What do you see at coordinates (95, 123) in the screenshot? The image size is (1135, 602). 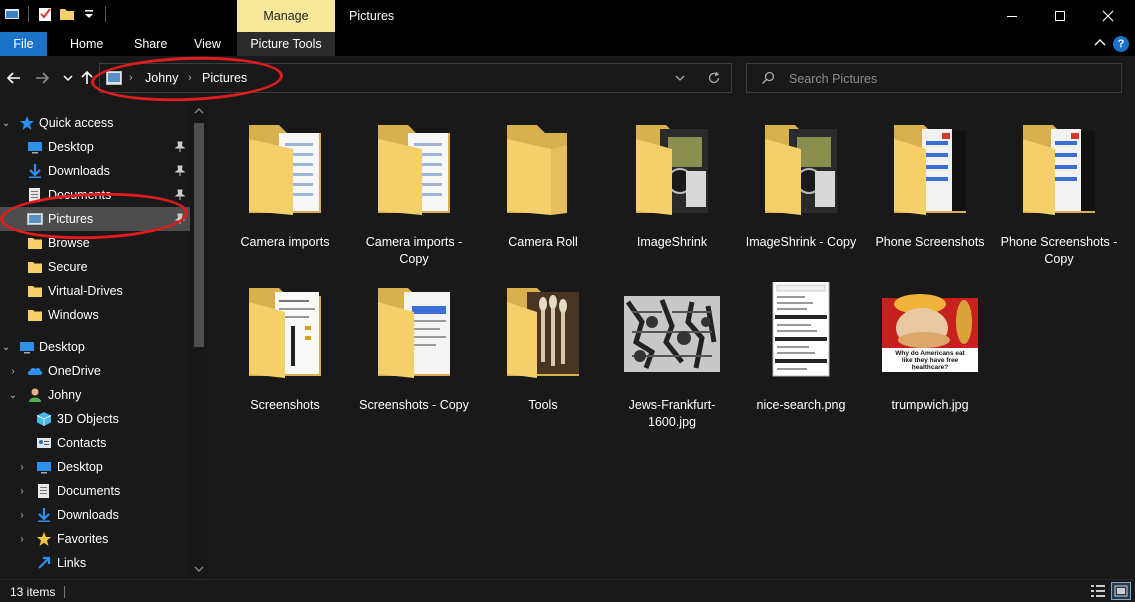 I see `nav-quick-access: ⌄ Quick access` at bounding box center [95, 123].